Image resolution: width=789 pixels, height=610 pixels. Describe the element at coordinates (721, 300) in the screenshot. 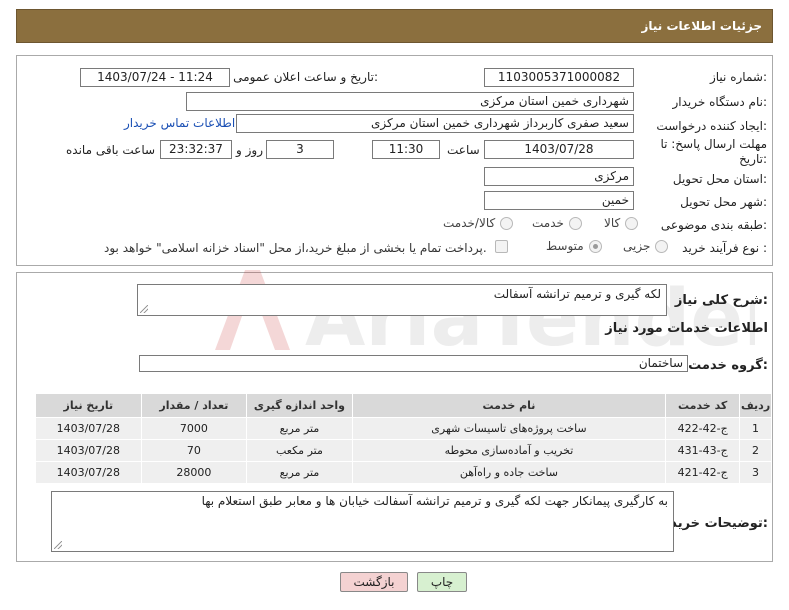

I see `summary-label: شرح کلی نیاز:` at that location.